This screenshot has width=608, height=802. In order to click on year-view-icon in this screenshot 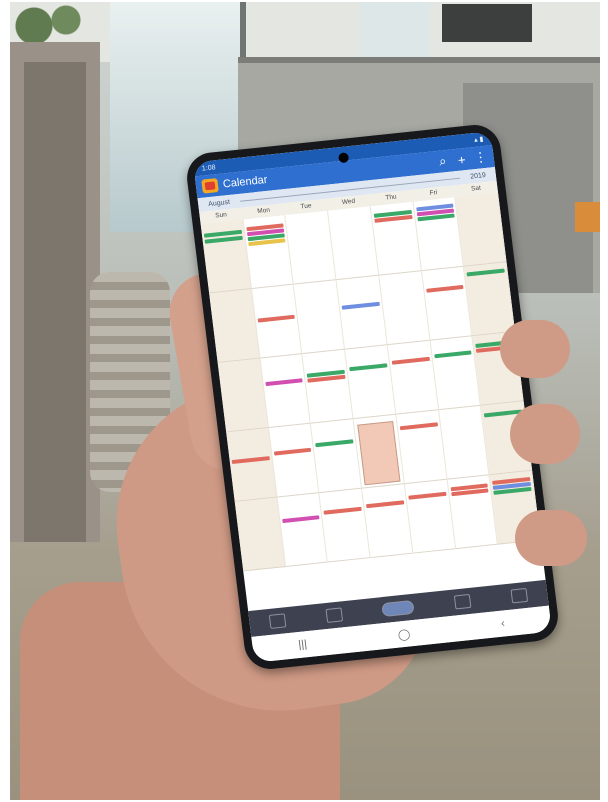, I will do `click(462, 601)`.